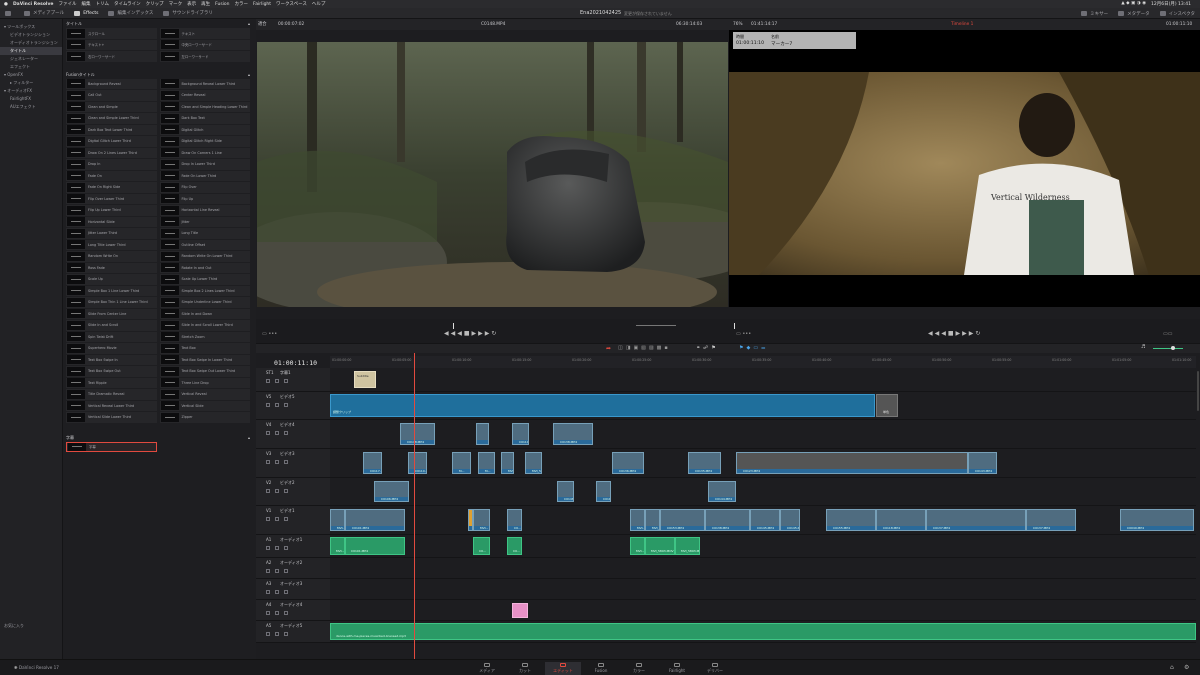 The width and height of the screenshot is (1200, 675). Describe the element at coordinates (204, 152) in the screenshot. I see `fusion-title-item: Draw On Corners 1 Line` at that location.